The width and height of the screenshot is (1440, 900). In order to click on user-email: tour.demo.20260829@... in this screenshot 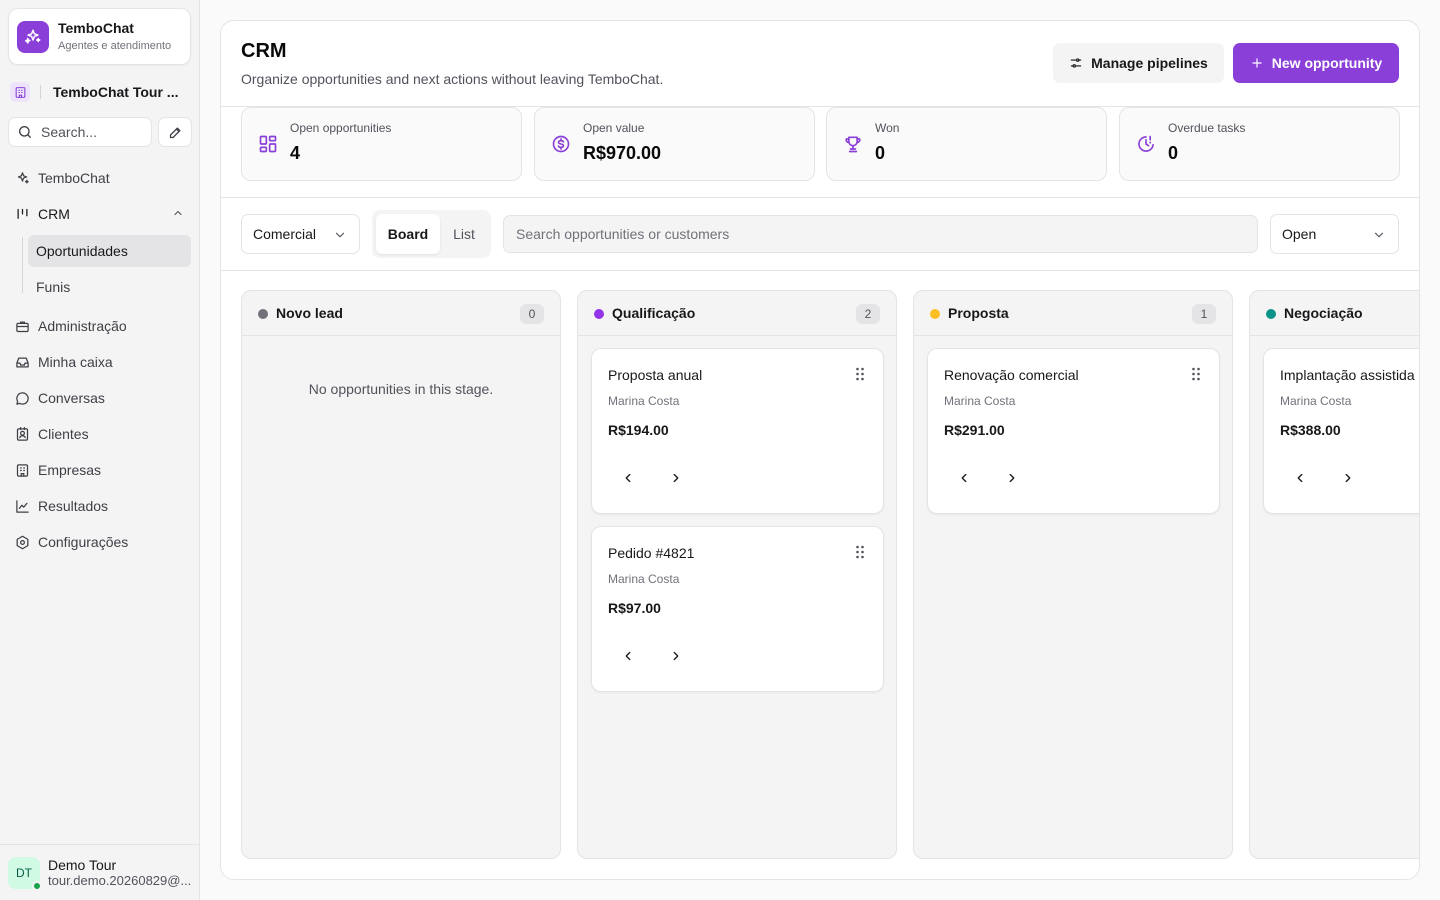, I will do `click(120, 880)`.